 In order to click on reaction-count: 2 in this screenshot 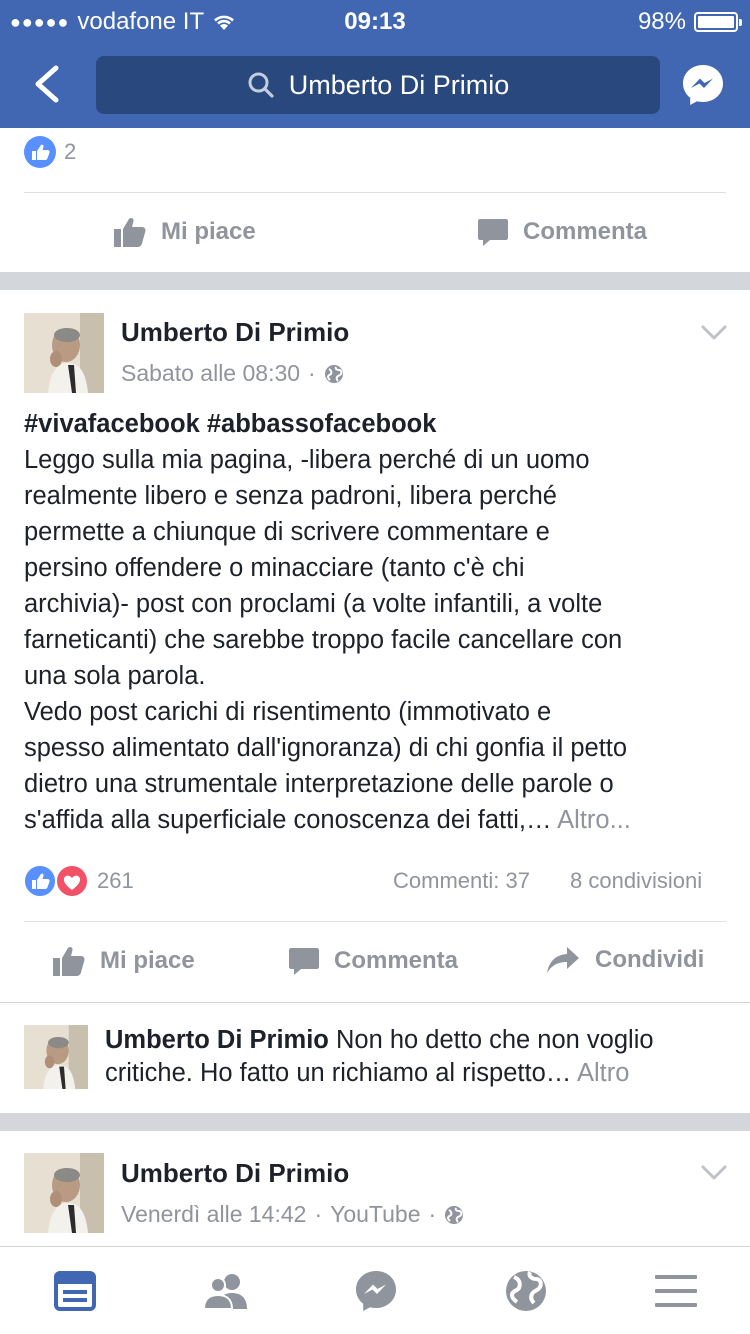, I will do `click(70, 151)`.